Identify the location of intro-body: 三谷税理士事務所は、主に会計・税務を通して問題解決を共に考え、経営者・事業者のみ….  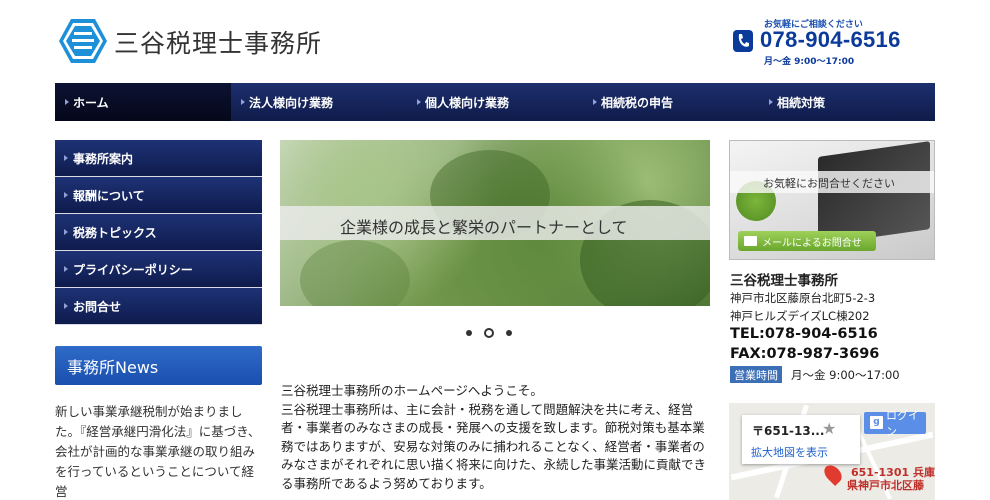
(494, 446).